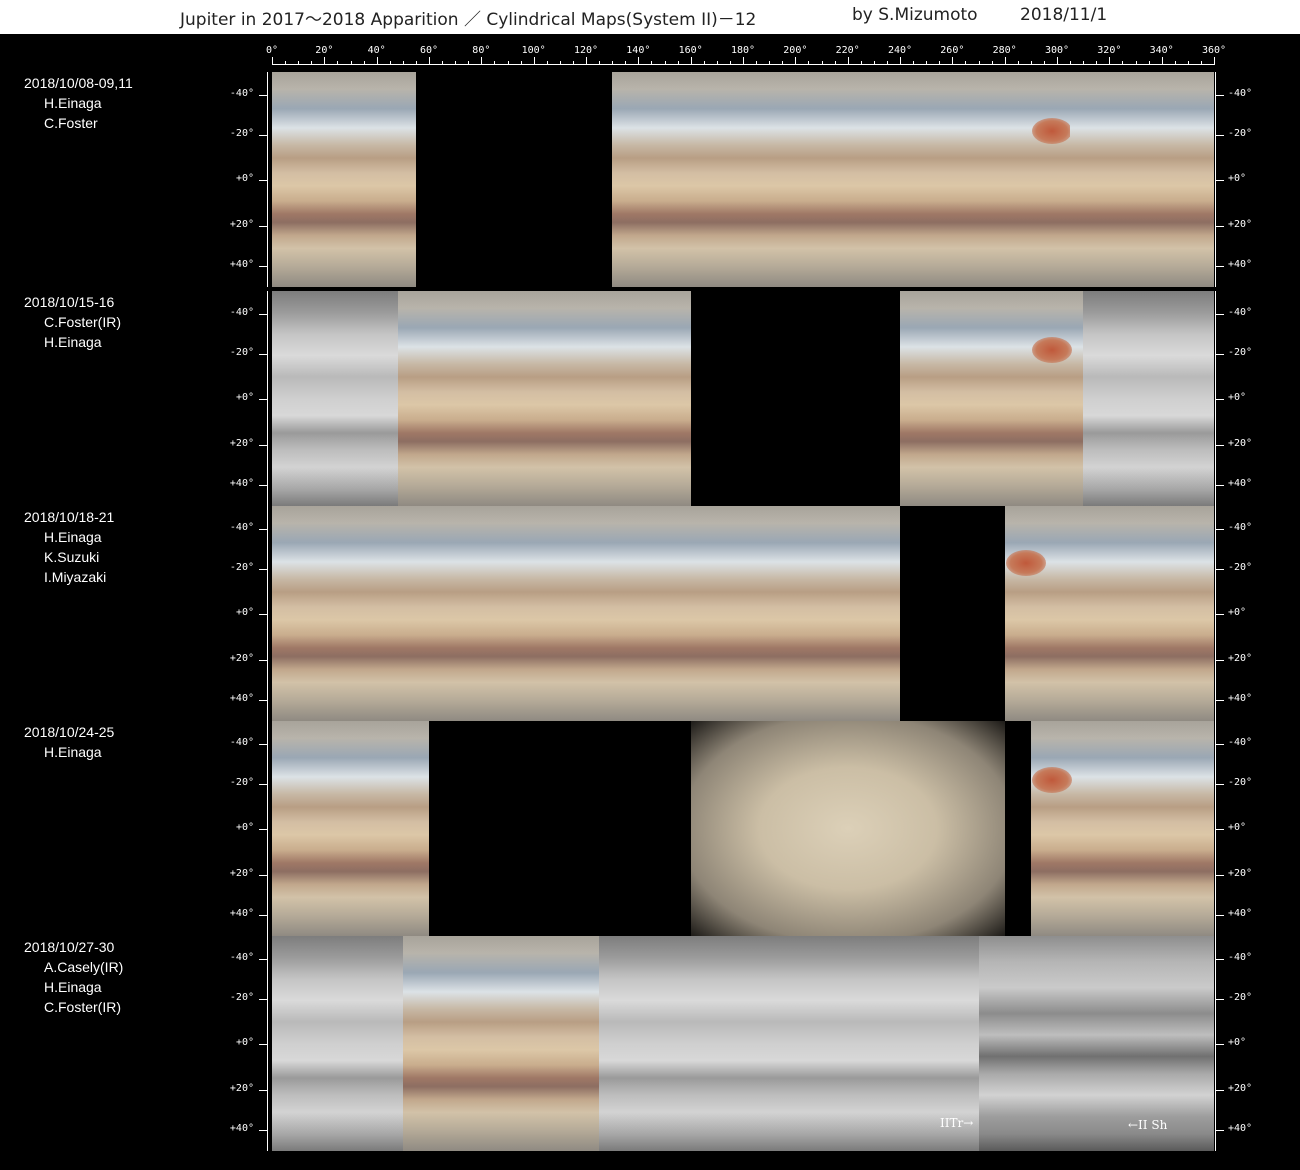 The height and width of the screenshot is (1170, 1300). What do you see at coordinates (71, 123) in the screenshot?
I see `observer-name: C.Foster` at bounding box center [71, 123].